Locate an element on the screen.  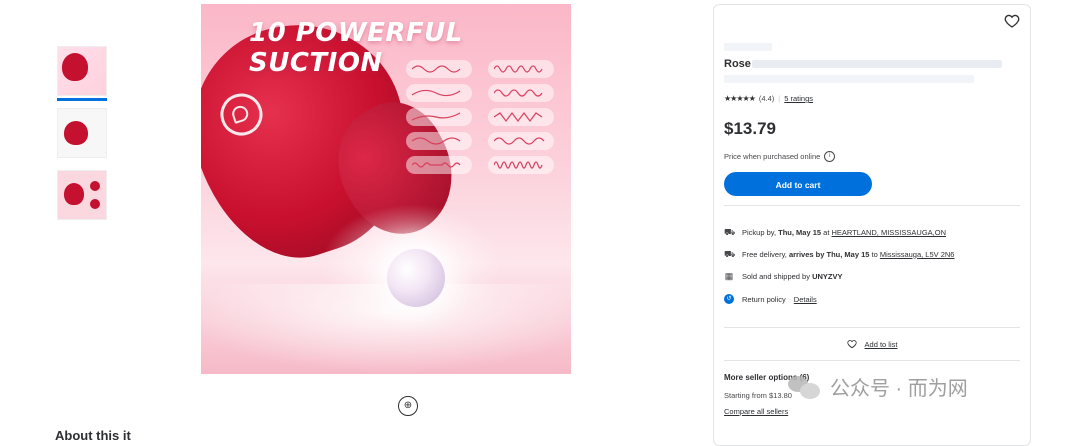
seller-text: Sold and shipped by UNYZVY is located at coordinates (792, 276).